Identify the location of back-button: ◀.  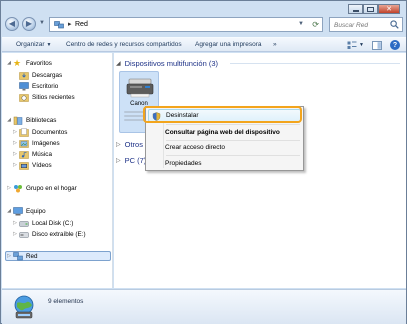
(12, 24).